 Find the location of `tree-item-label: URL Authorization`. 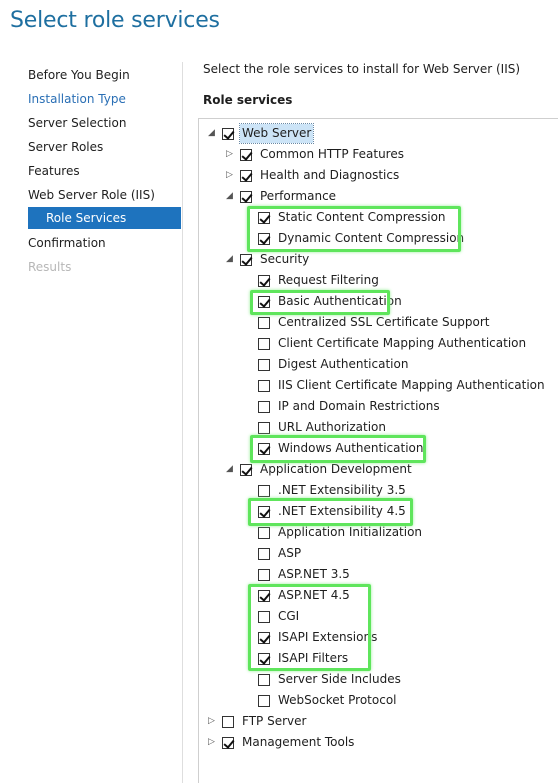

tree-item-label: URL Authorization is located at coordinates (332, 427).